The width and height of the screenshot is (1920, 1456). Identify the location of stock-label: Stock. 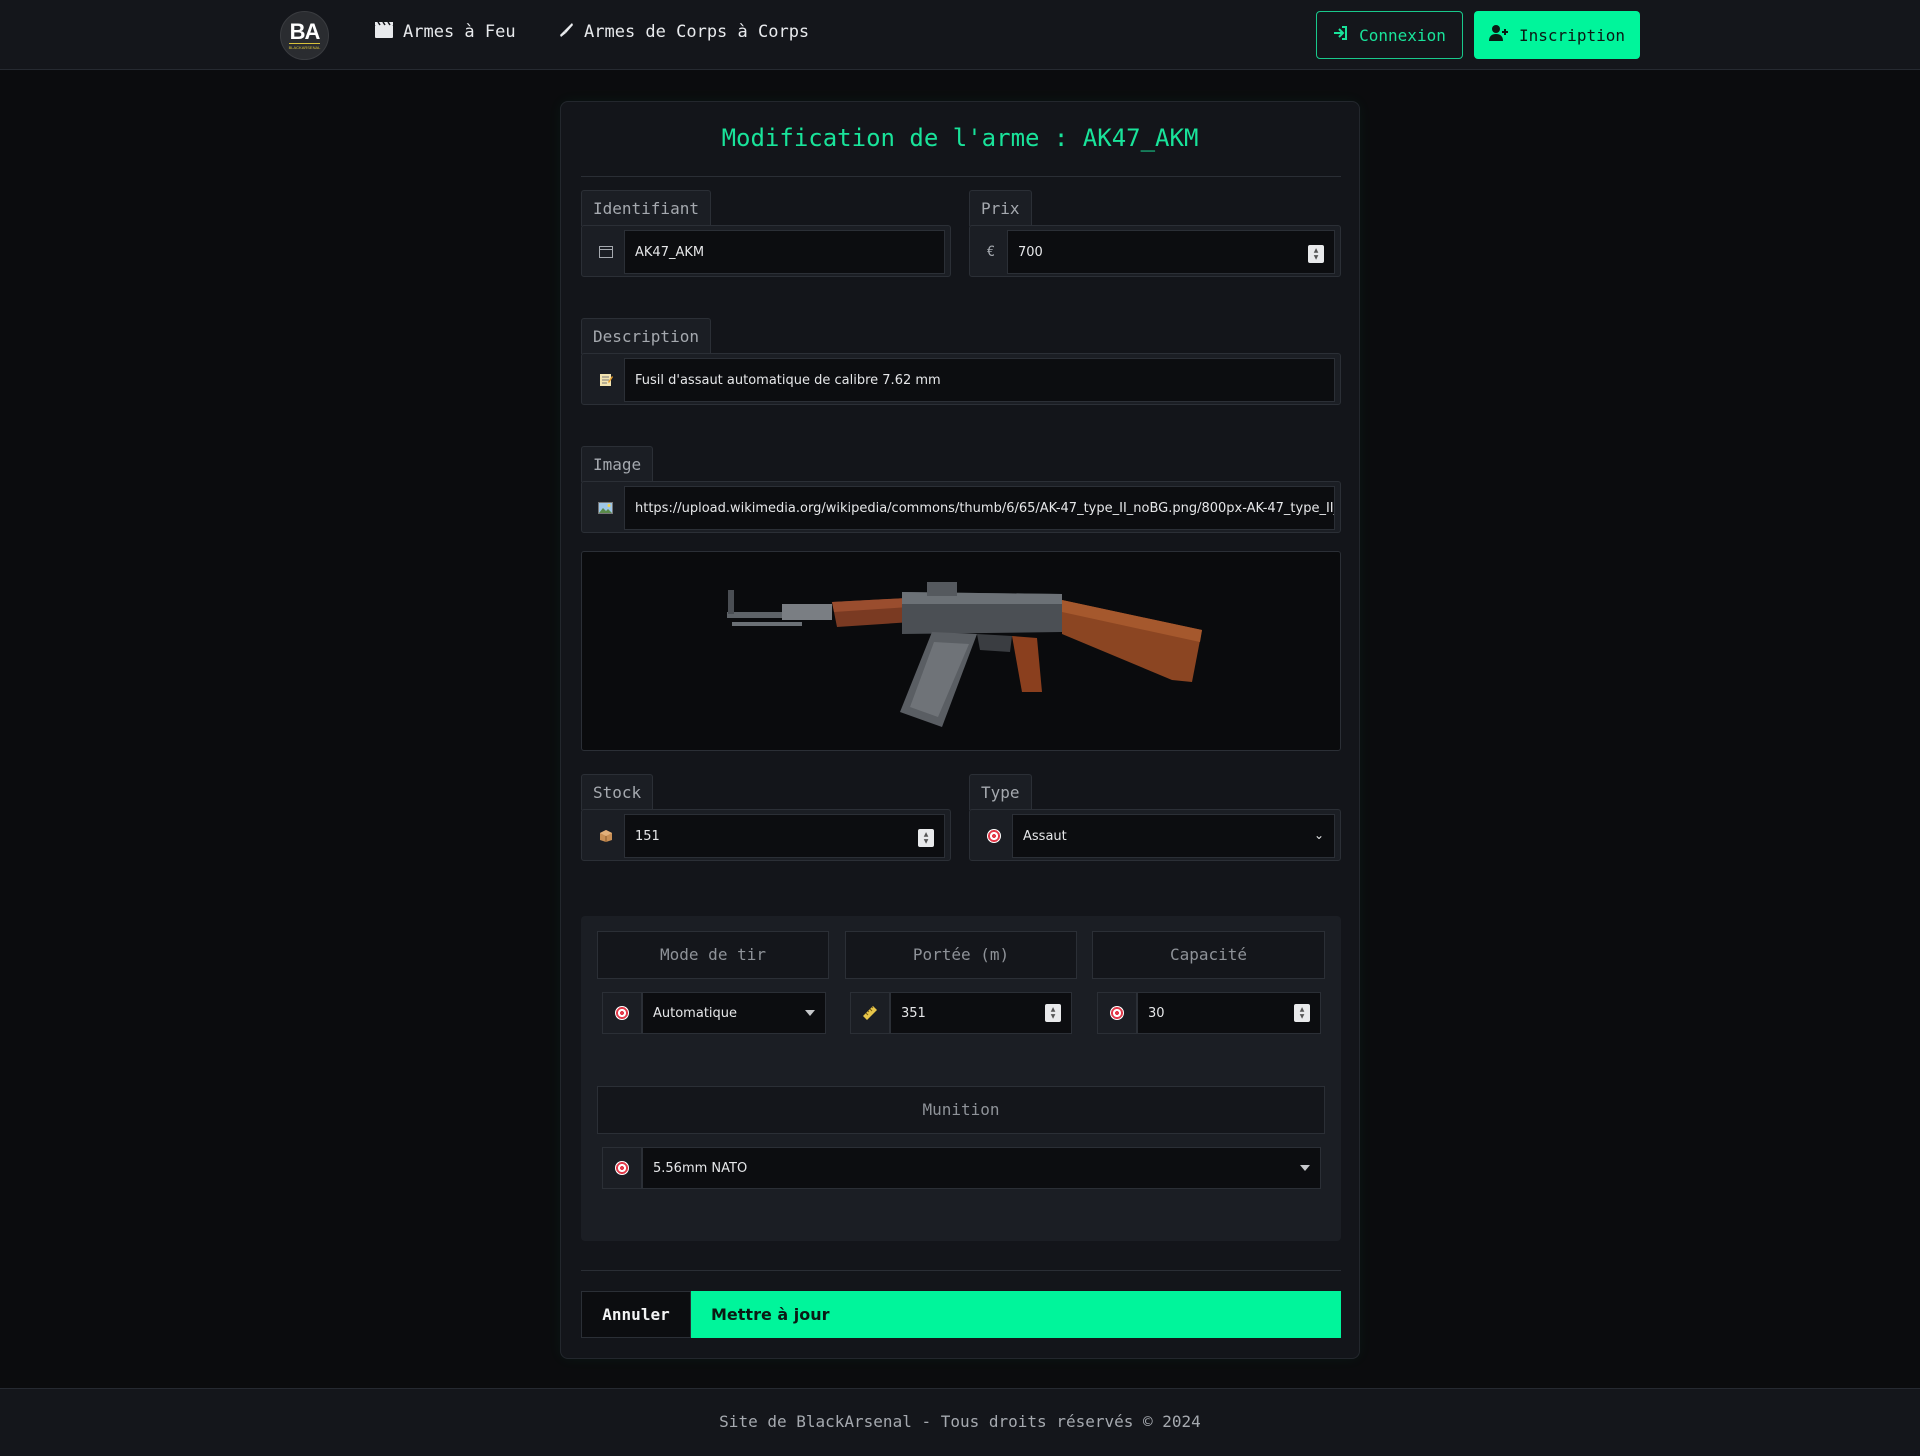
(617, 792).